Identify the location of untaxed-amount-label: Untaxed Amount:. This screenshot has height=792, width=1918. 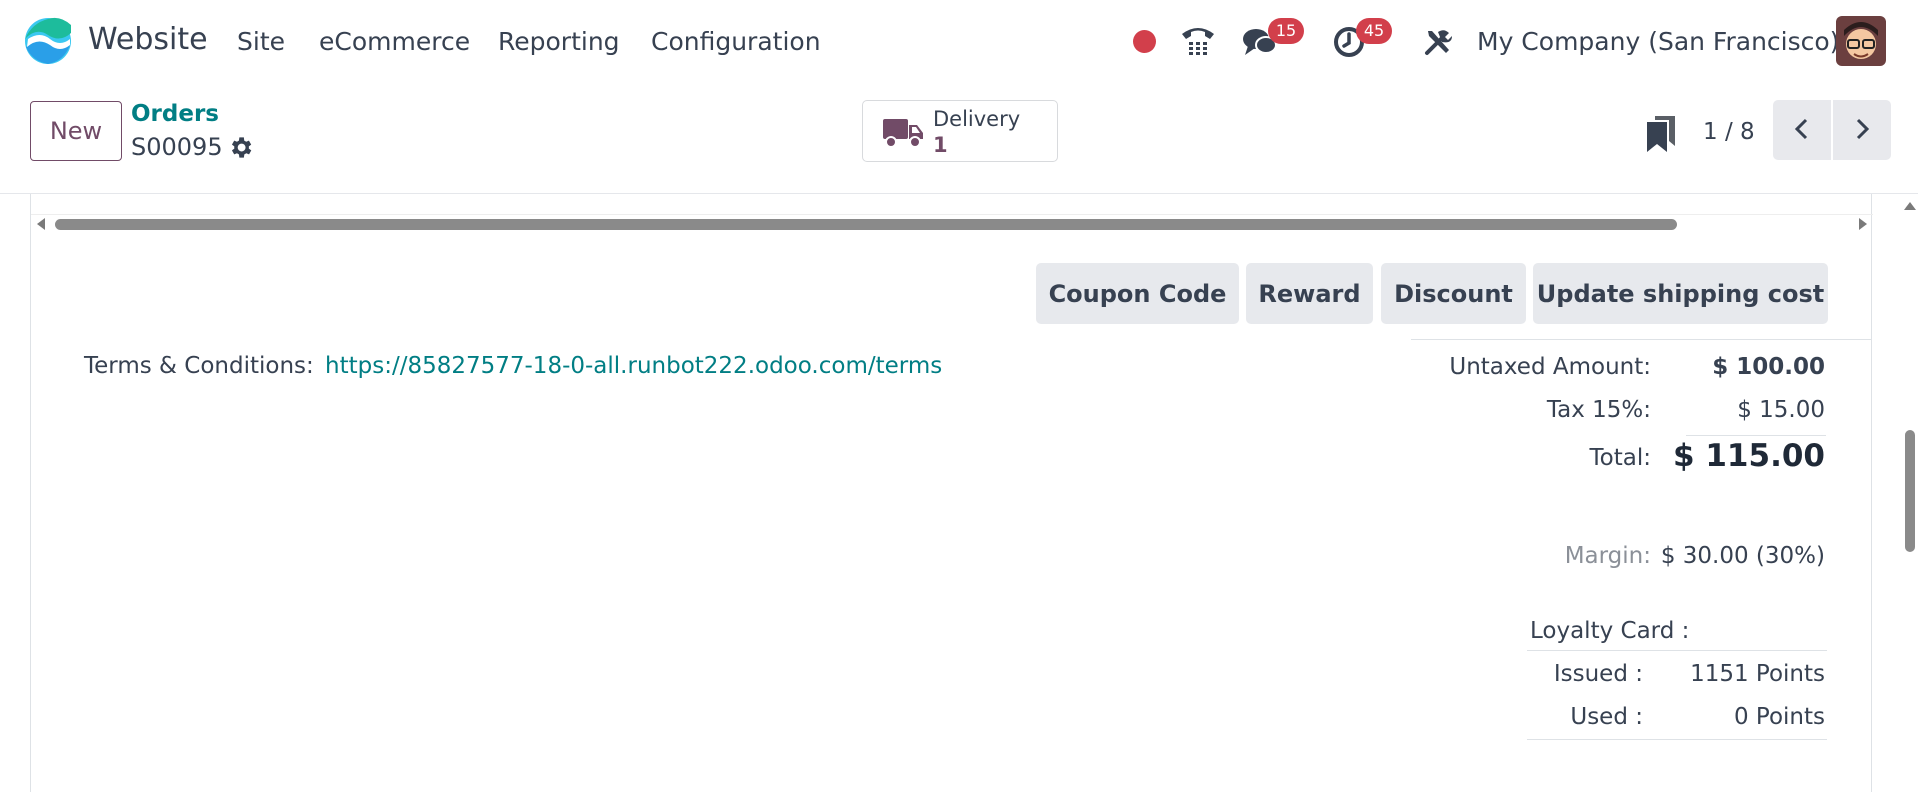
(1550, 367).